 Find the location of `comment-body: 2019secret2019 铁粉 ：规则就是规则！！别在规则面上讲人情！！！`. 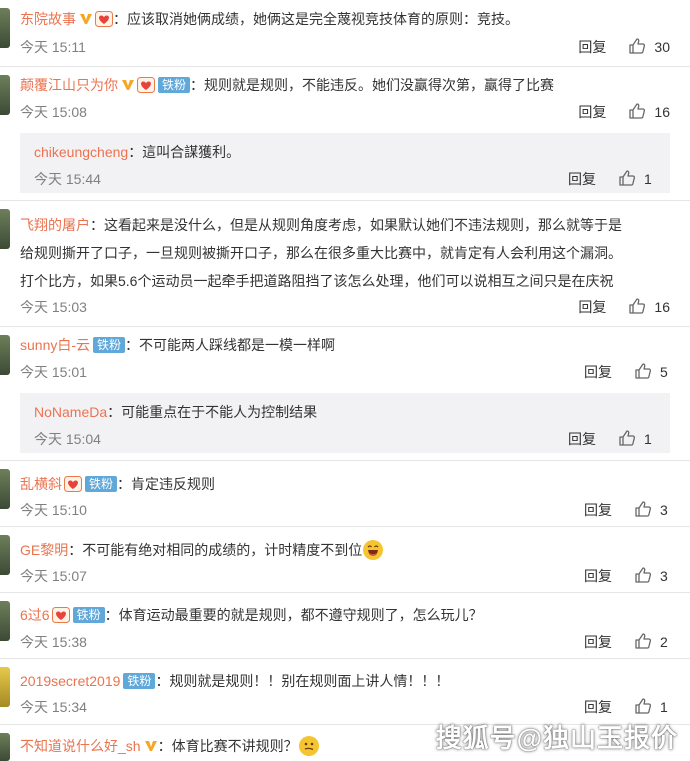

comment-body: 2019secret2019 铁粉 ：规则就是规则！！别在规则面上讲人情！！！ is located at coordinates (345, 681).